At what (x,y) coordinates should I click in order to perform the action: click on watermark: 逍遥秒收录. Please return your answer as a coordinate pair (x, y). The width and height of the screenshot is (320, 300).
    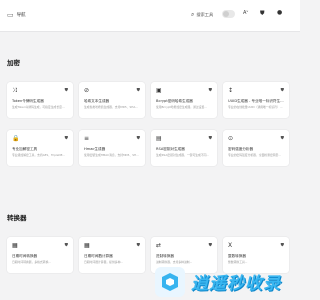
    Looking at the image, I should click on (225, 281).